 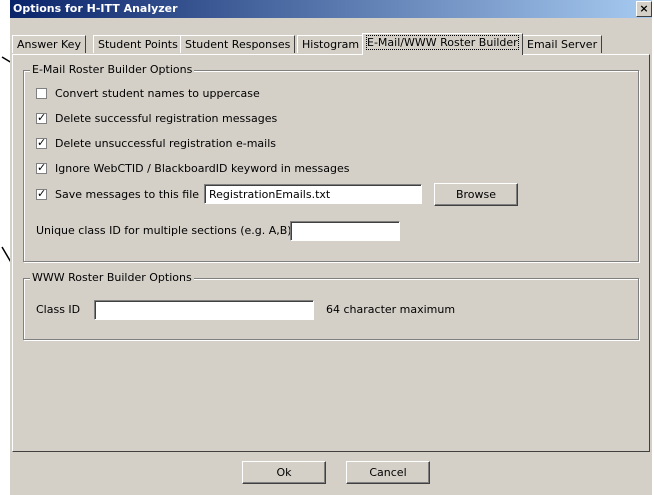 What do you see at coordinates (388, 472) in the screenshot?
I see `cancel-button: Cancel` at bounding box center [388, 472].